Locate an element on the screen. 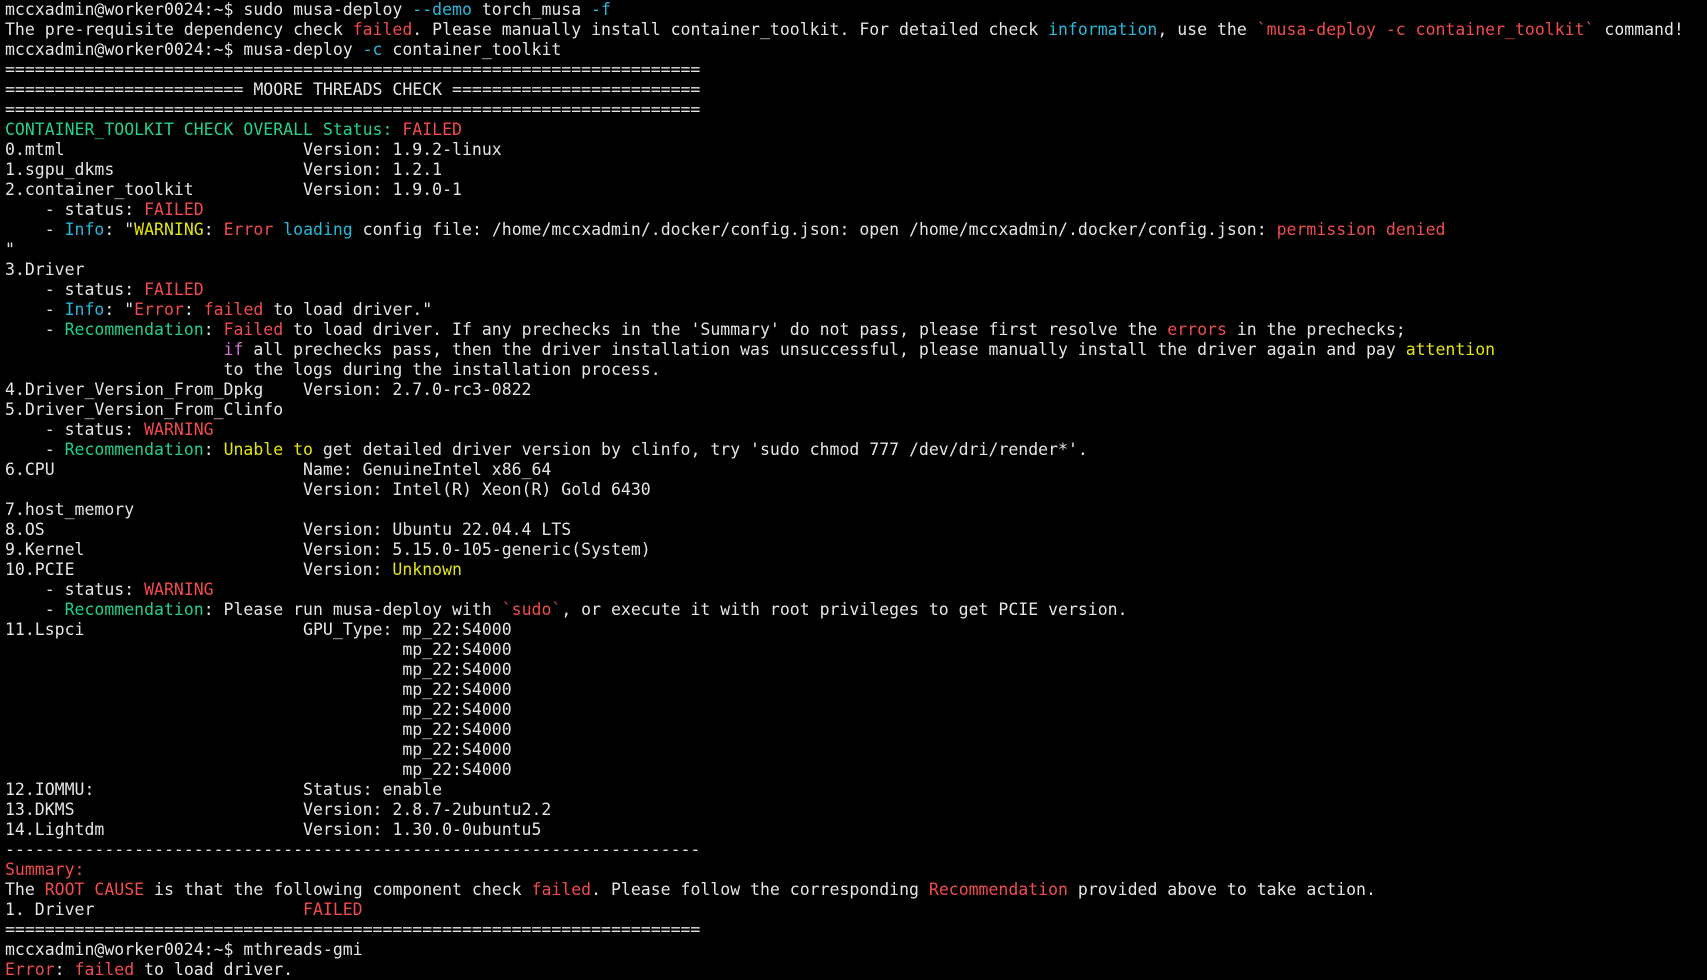 The image size is (1707, 980). terminal-text: ROOT CAUSE is located at coordinates (94, 889).